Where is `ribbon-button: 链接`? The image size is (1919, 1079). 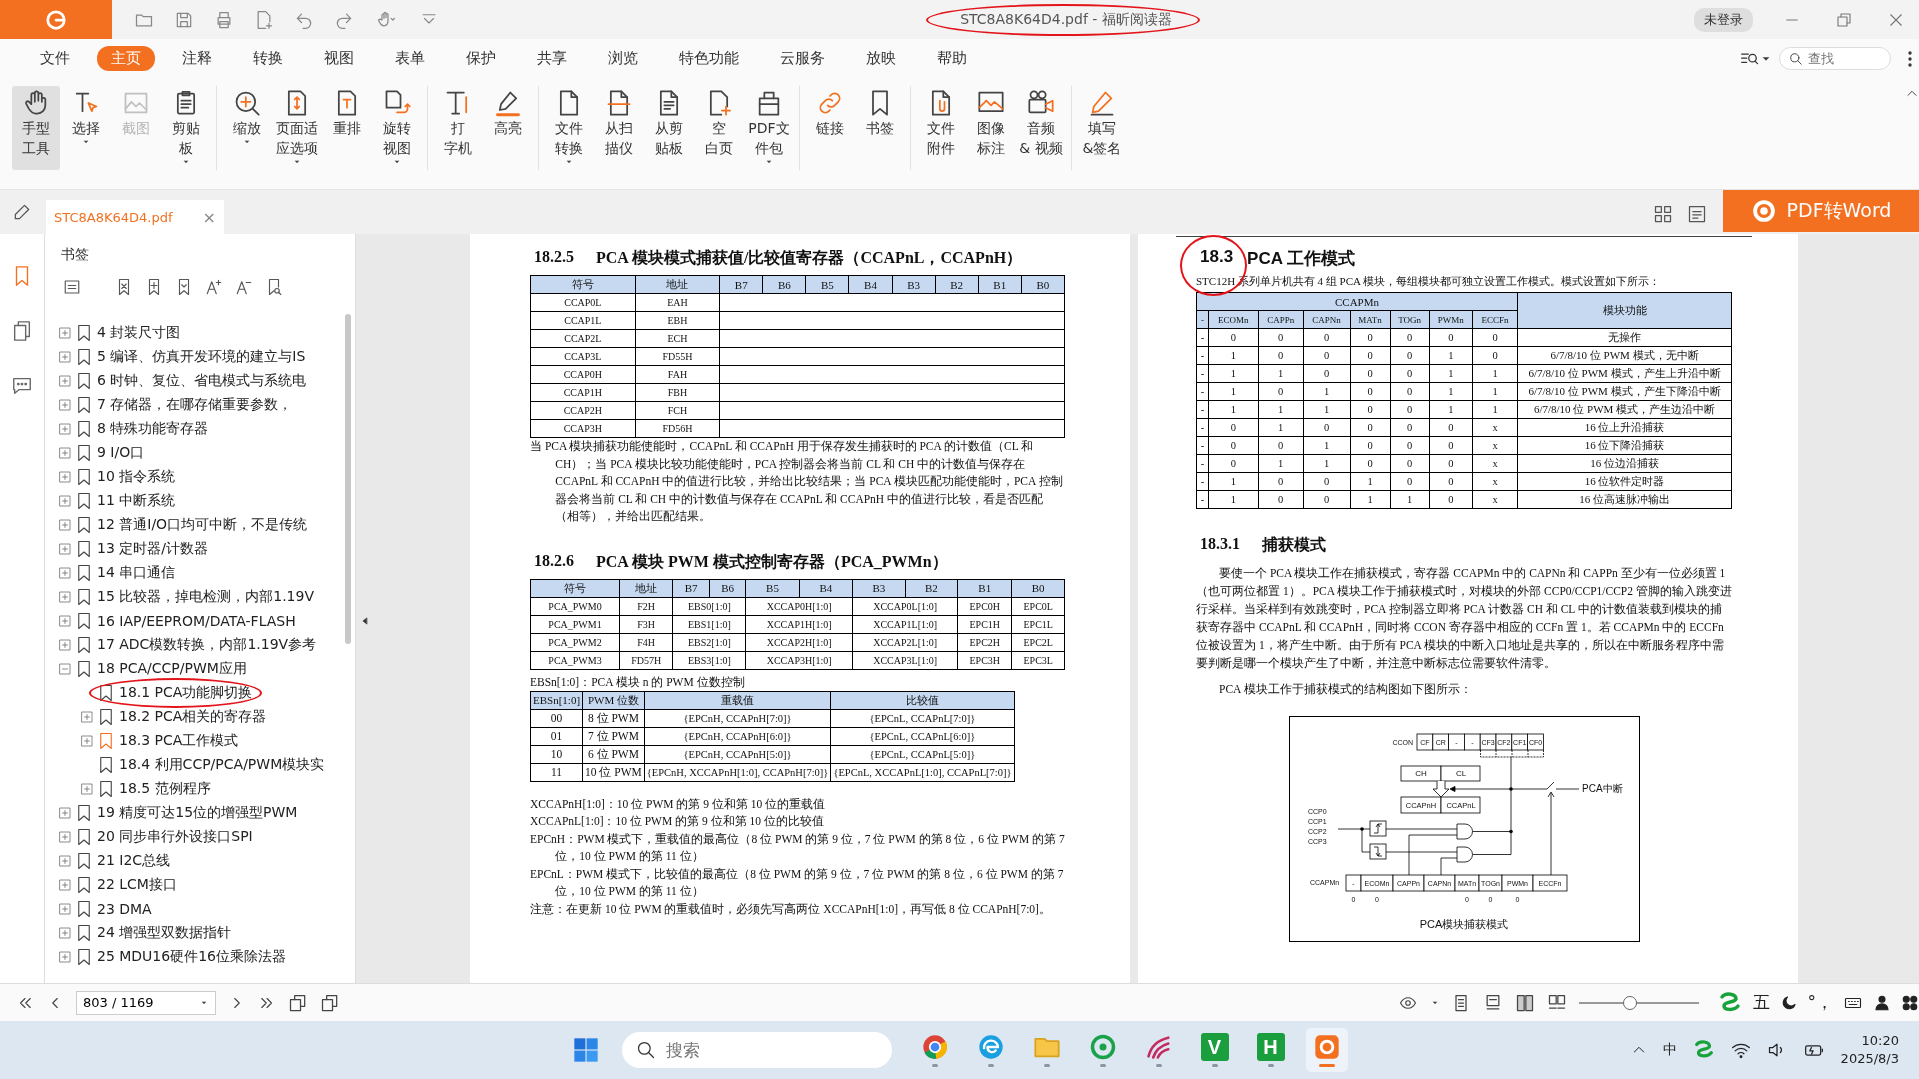 ribbon-button: 链接 is located at coordinates (830, 128).